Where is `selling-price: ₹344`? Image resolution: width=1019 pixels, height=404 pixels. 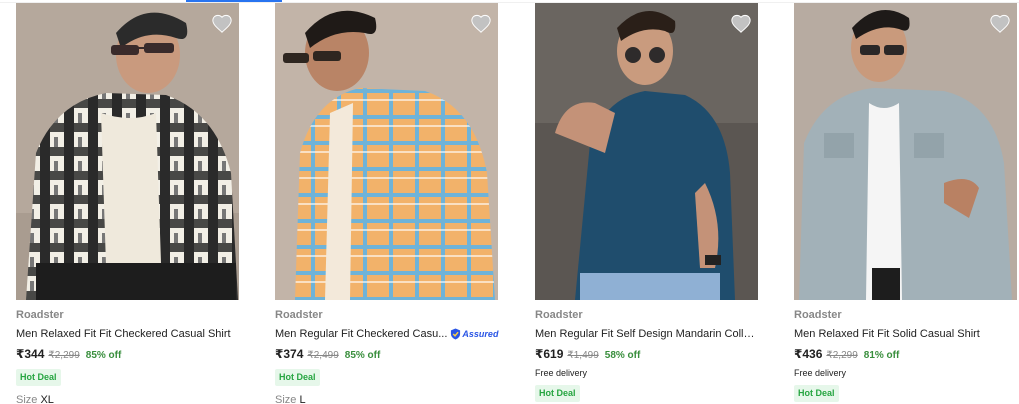
selling-price: ₹344 is located at coordinates (30, 354).